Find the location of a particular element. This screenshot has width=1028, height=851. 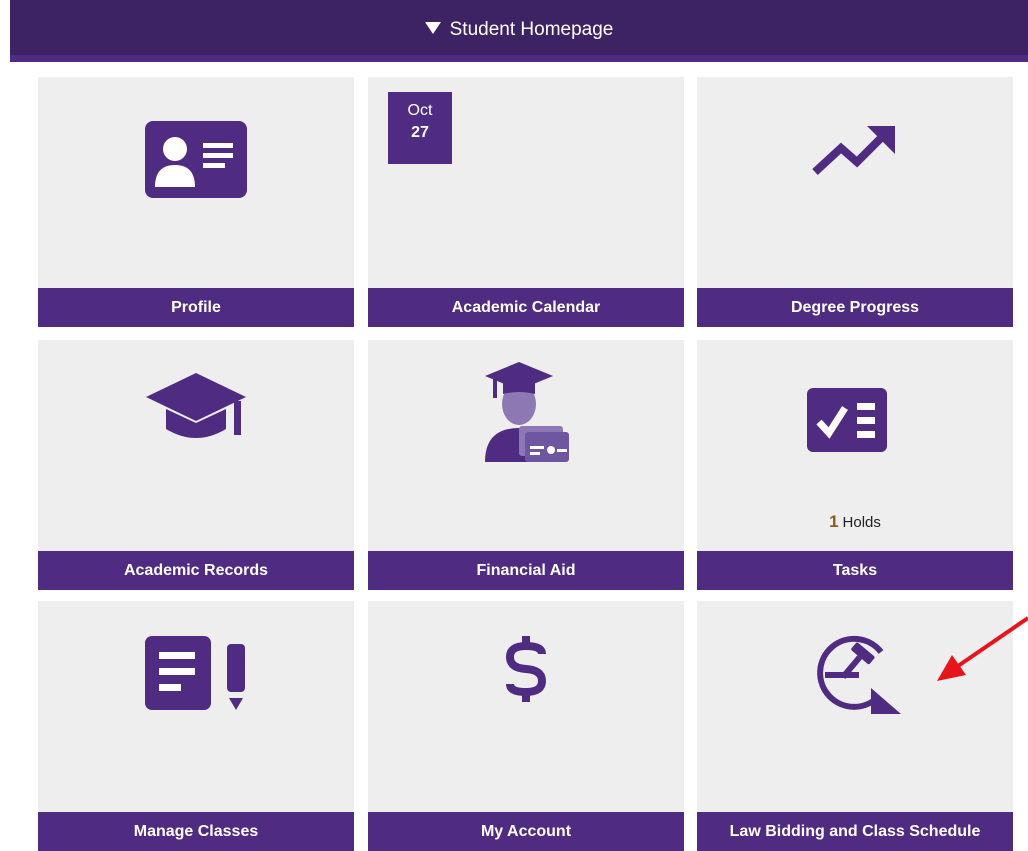

tile-academic-calendar: Oct 27 Academic Calendar is located at coordinates (526, 202).